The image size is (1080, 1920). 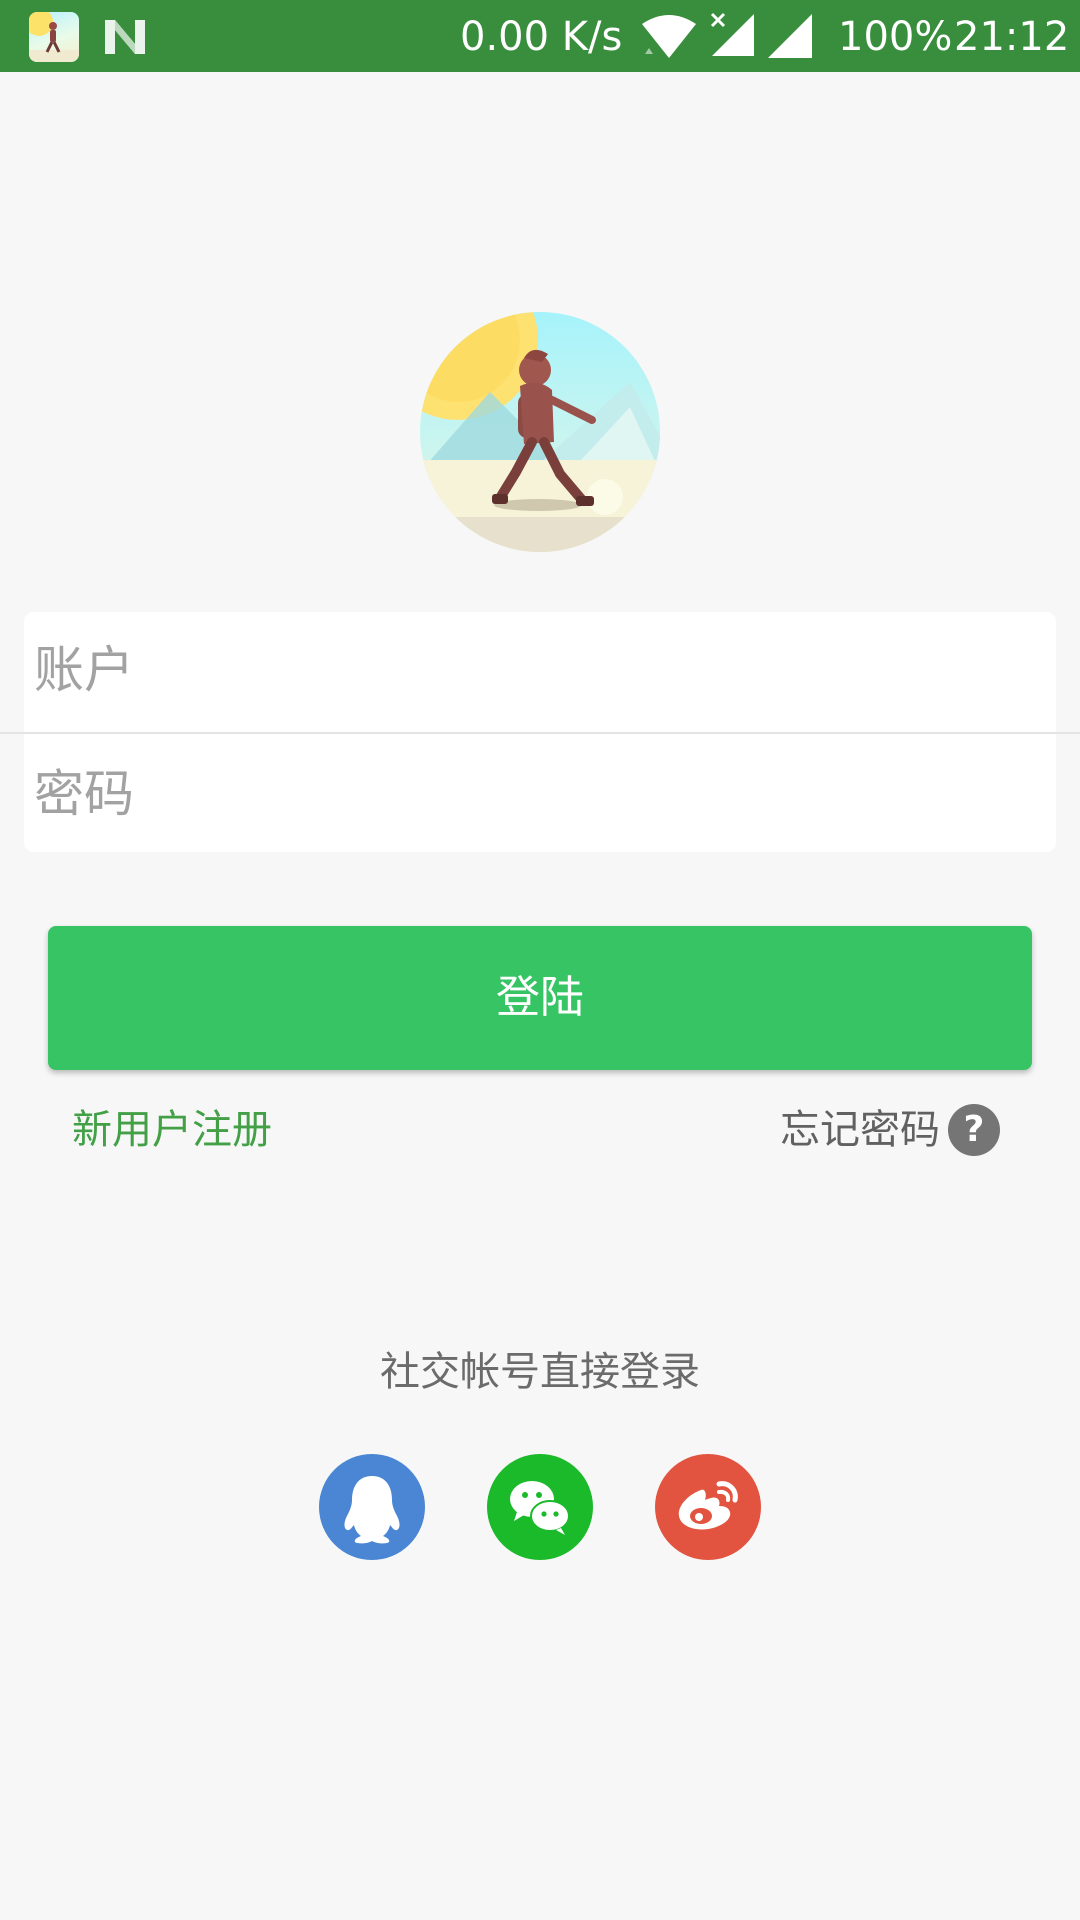 I want to click on network-speed: 0.00 K/s, so click(x=541, y=37).